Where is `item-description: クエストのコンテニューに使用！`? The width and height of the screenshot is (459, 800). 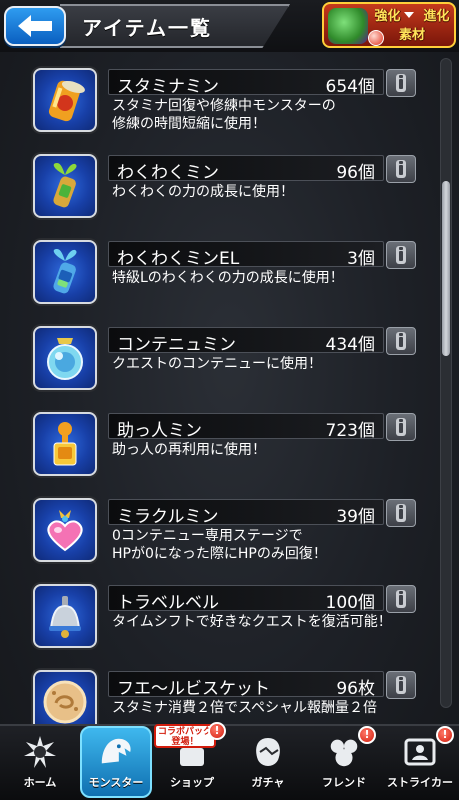 item-description: クエストのコンテニューに使用！ is located at coordinates (217, 364).